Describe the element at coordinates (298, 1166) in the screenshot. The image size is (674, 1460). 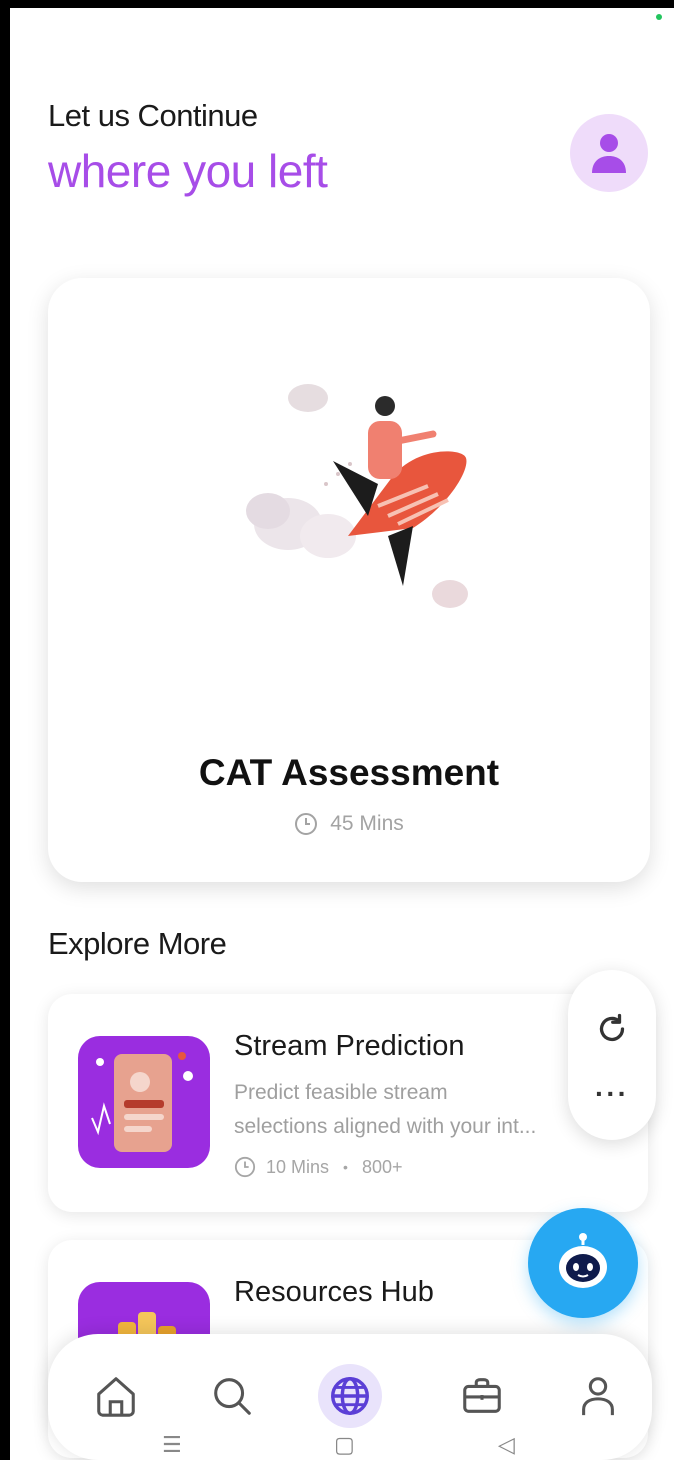
I see `item-duration: 10 Mins` at that location.